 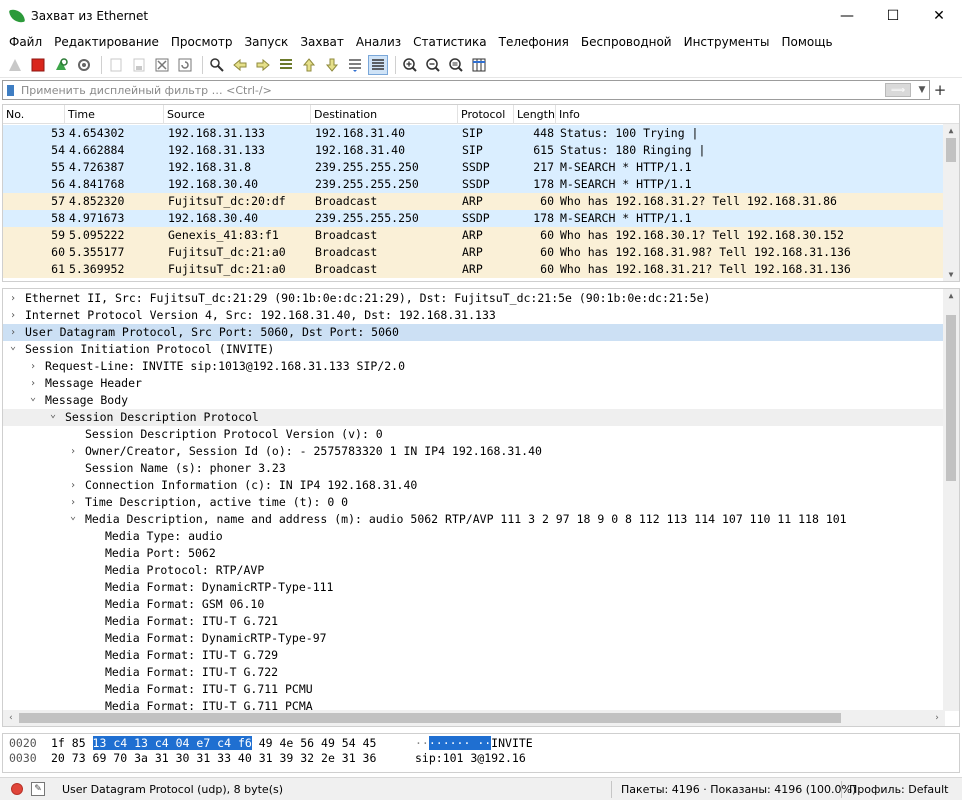 What do you see at coordinates (84, 65) in the screenshot?
I see `capture-options-gear-icon` at bounding box center [84, 65].